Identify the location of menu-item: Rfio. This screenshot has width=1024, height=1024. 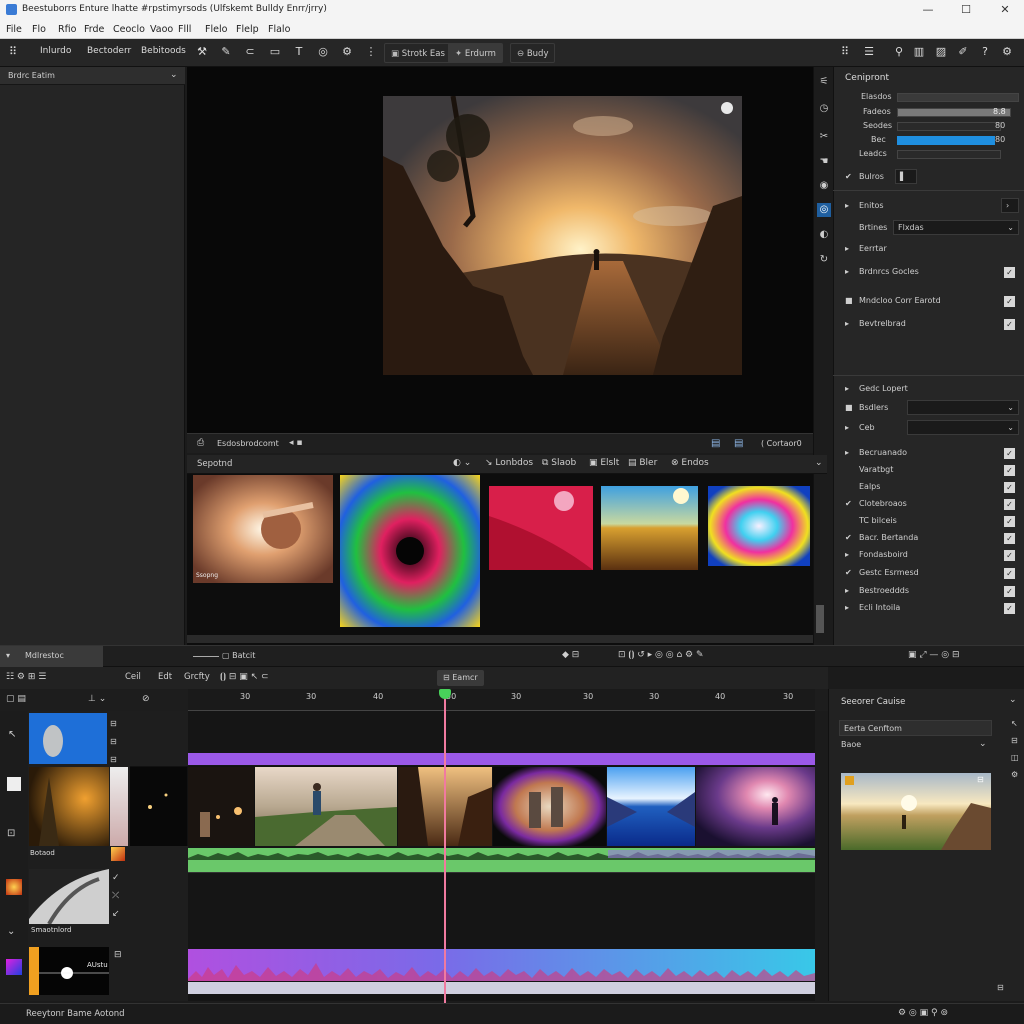
(67, 29).